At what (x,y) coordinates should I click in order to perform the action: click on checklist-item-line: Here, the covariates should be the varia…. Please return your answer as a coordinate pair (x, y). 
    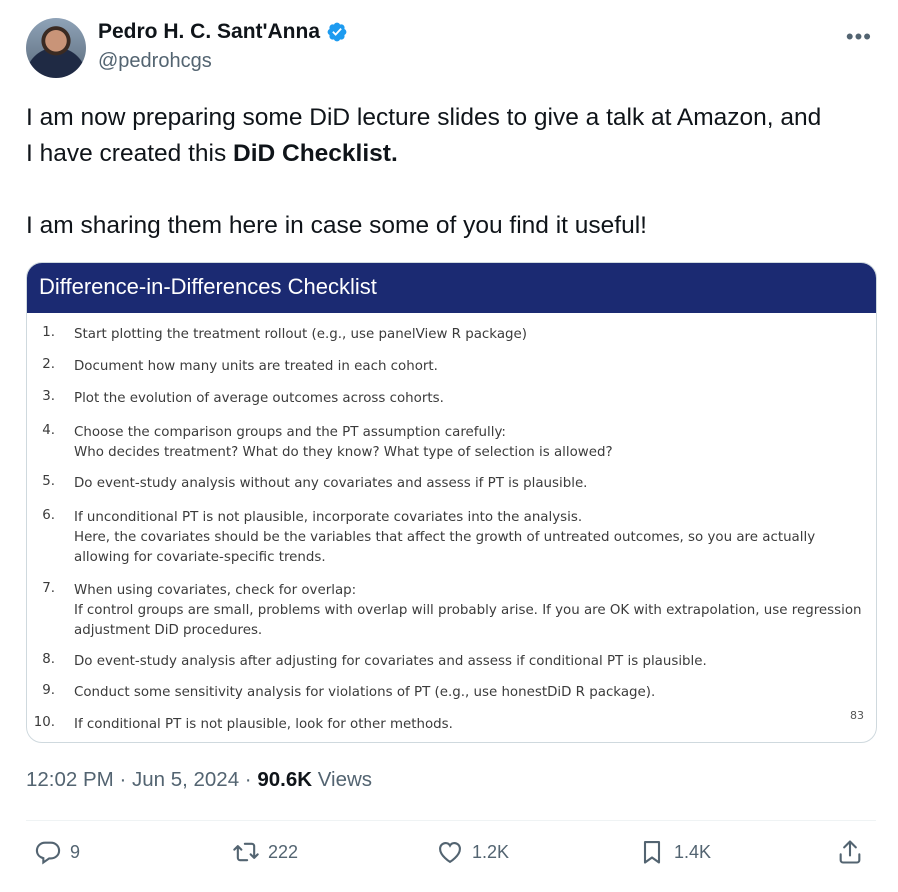
    Looking at the image, I should click on (445, 537).